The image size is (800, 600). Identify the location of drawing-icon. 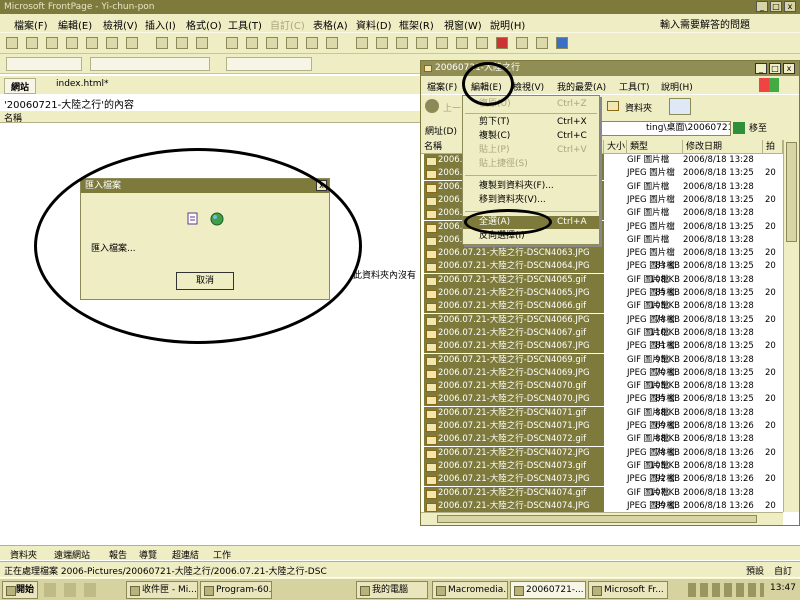
(442, 43).